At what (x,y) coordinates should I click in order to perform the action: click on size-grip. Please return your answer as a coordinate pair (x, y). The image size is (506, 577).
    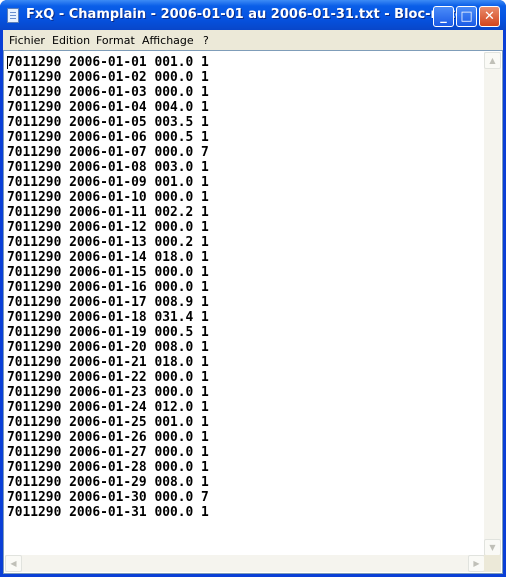
    Looking at the image, I should click on (492, 563).